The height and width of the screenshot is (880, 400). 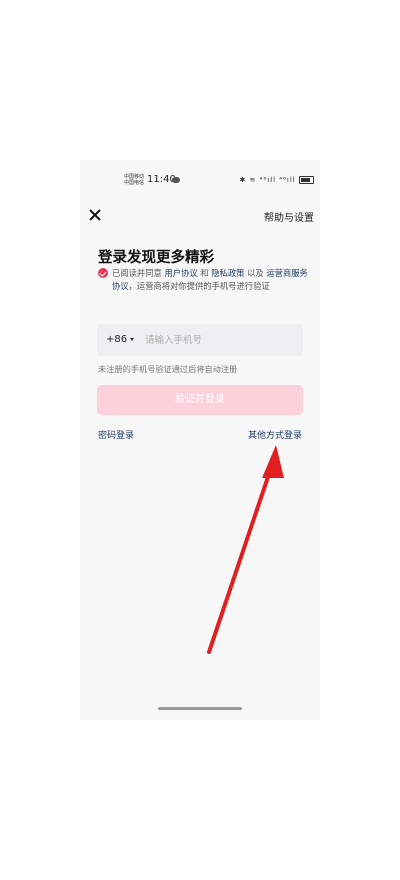 What do you see at coordinates (200, 400) in the screenshot?
I see `verify-login-button: 验证并登录` at bounding box center [200, 400].